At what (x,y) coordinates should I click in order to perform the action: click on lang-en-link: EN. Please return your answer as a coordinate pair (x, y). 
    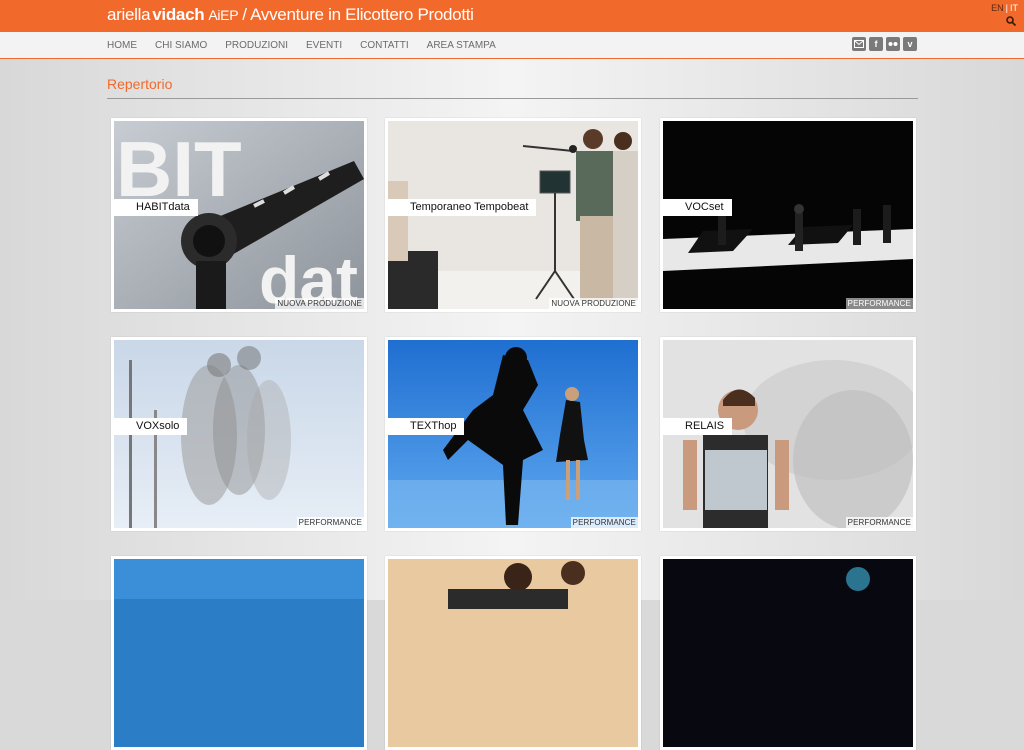
    Looking at the image, I should click on (997, 8).